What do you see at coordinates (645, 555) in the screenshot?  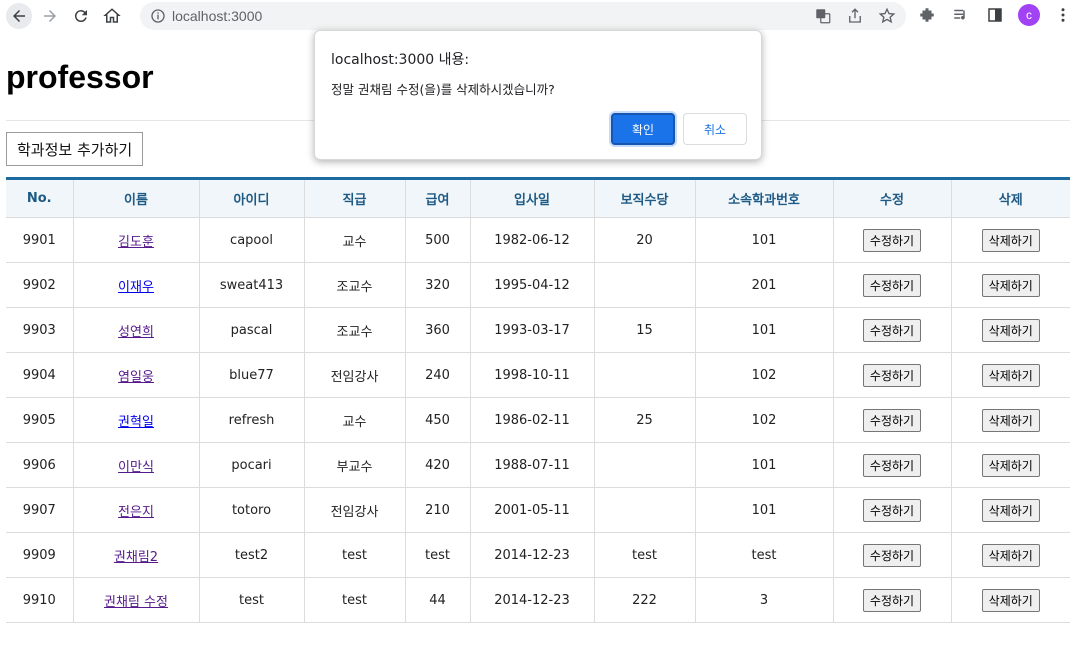 I see `cell-bonus: test` at bounding box center [645, 555].